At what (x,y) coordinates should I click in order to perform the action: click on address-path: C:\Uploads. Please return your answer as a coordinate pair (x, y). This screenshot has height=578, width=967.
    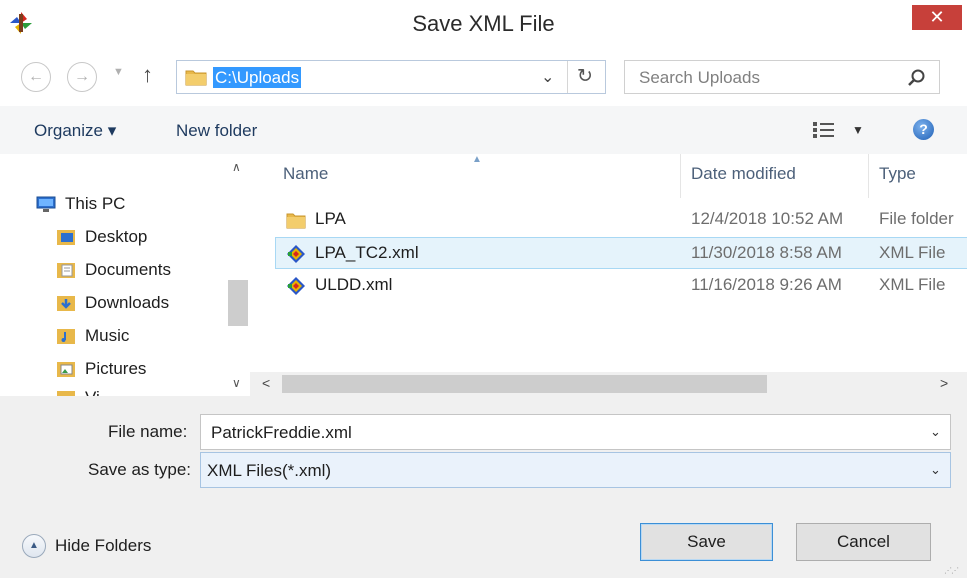
    Looking at the image, I should click on (257, 77).